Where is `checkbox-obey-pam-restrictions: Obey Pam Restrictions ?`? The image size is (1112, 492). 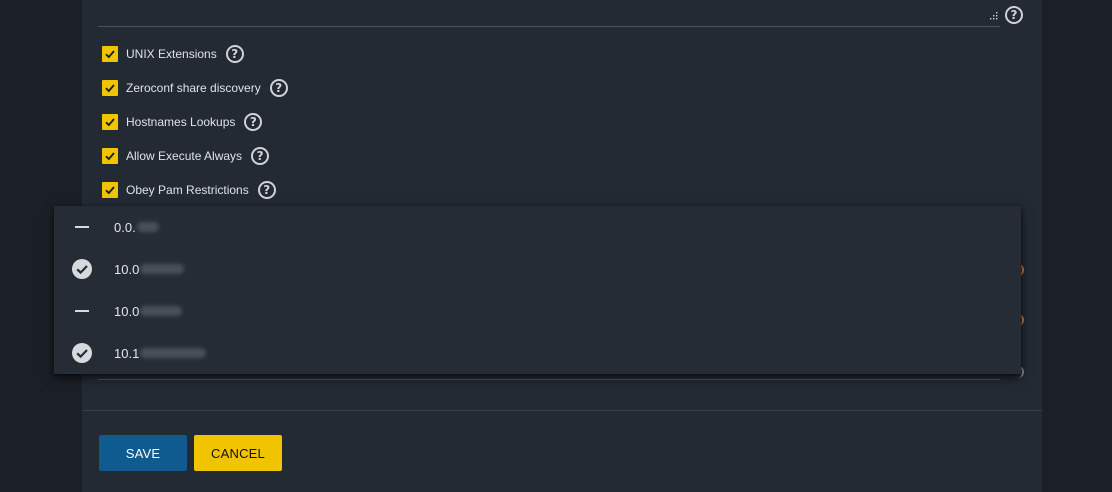 checkbox-obey-pam-restrictions: Obey Pam Restrictions ? is located at coordinates (189, 190).